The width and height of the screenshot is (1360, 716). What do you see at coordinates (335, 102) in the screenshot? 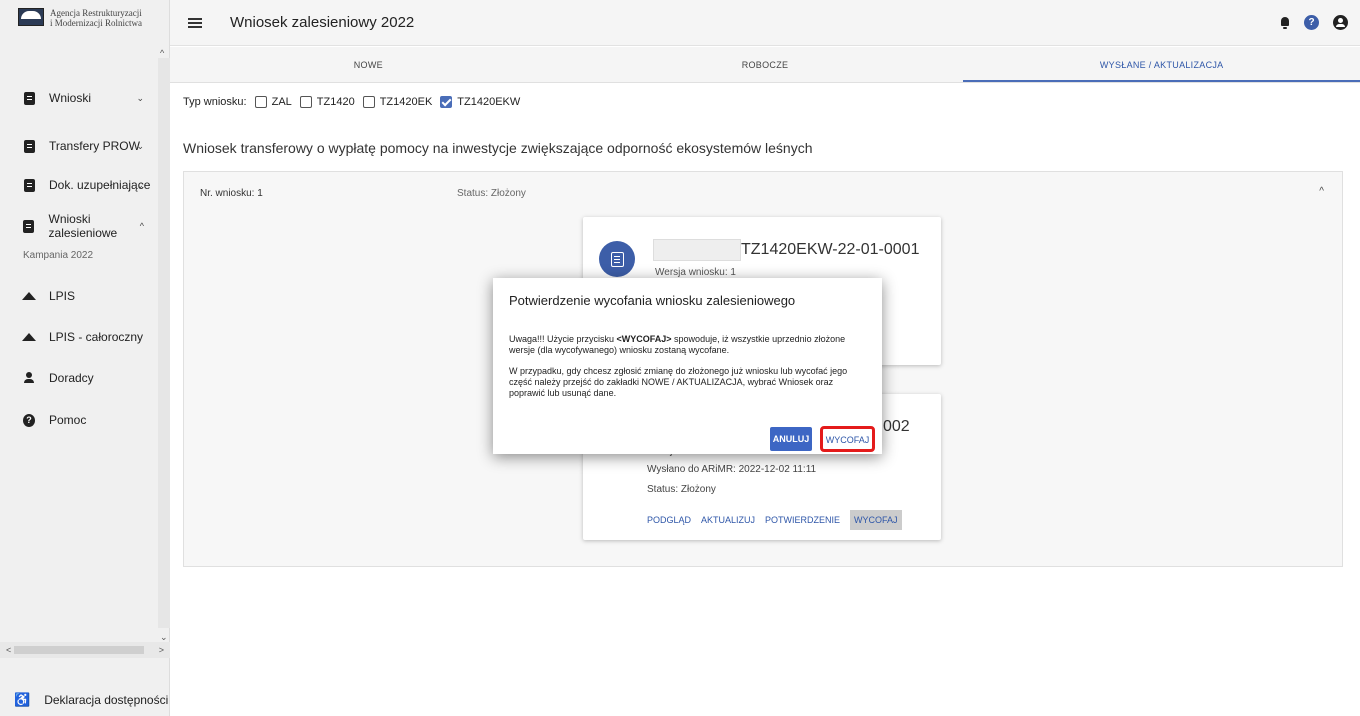
I see `checkbox-label: TZ1420` at bounding box center [335, 102].